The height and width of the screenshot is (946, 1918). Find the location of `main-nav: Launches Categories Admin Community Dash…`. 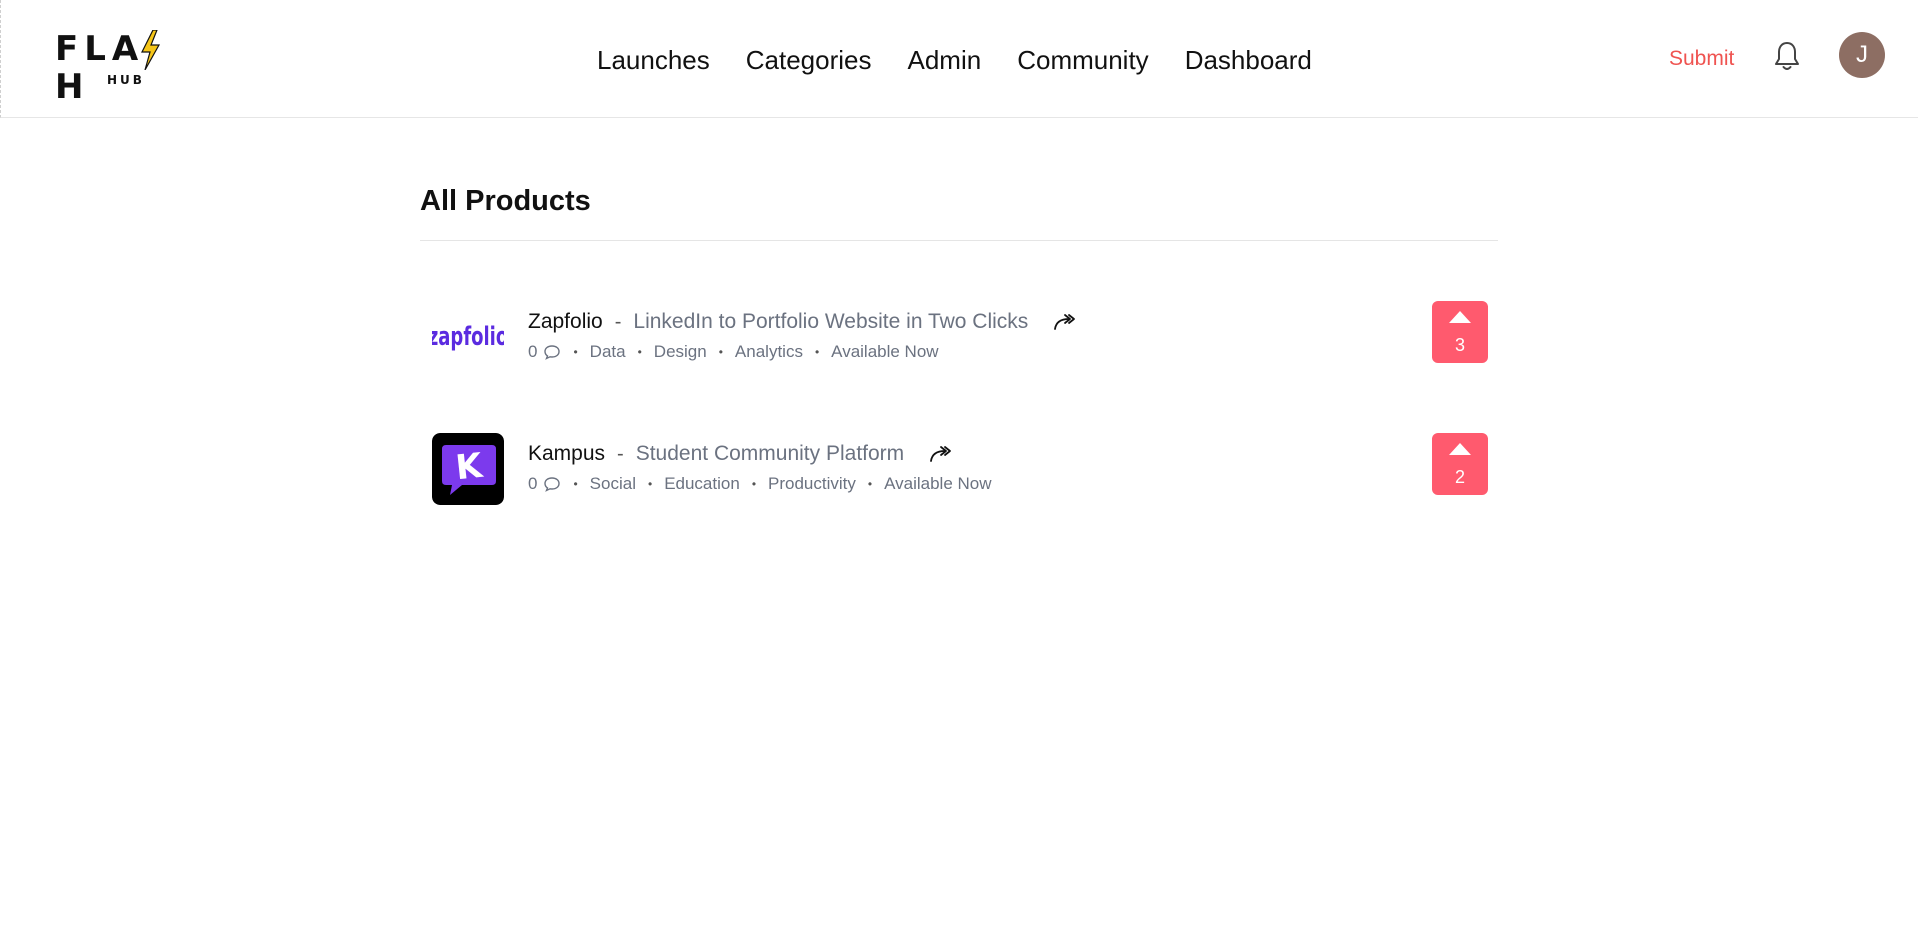

main-nav: Launches Categories Admin Community Dash… is located at coordinates (972, 60).